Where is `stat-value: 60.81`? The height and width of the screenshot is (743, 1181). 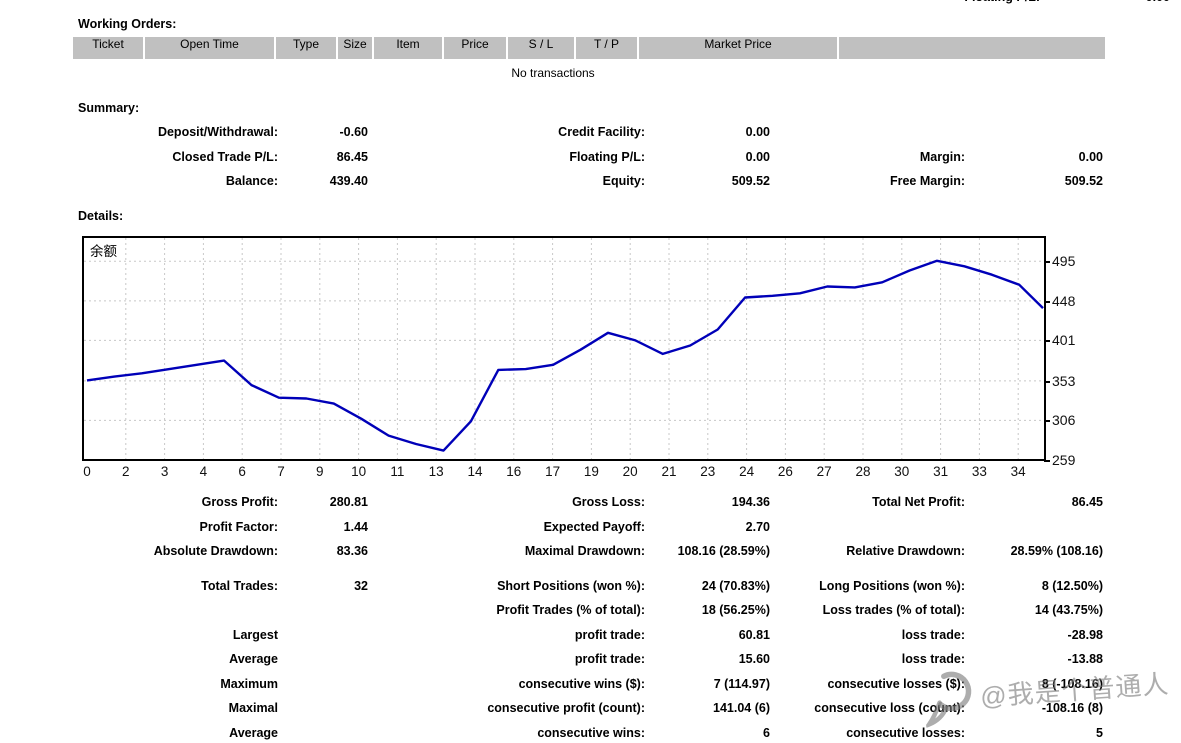 stat-value: 60.81 is located at coordinates (754, 634).